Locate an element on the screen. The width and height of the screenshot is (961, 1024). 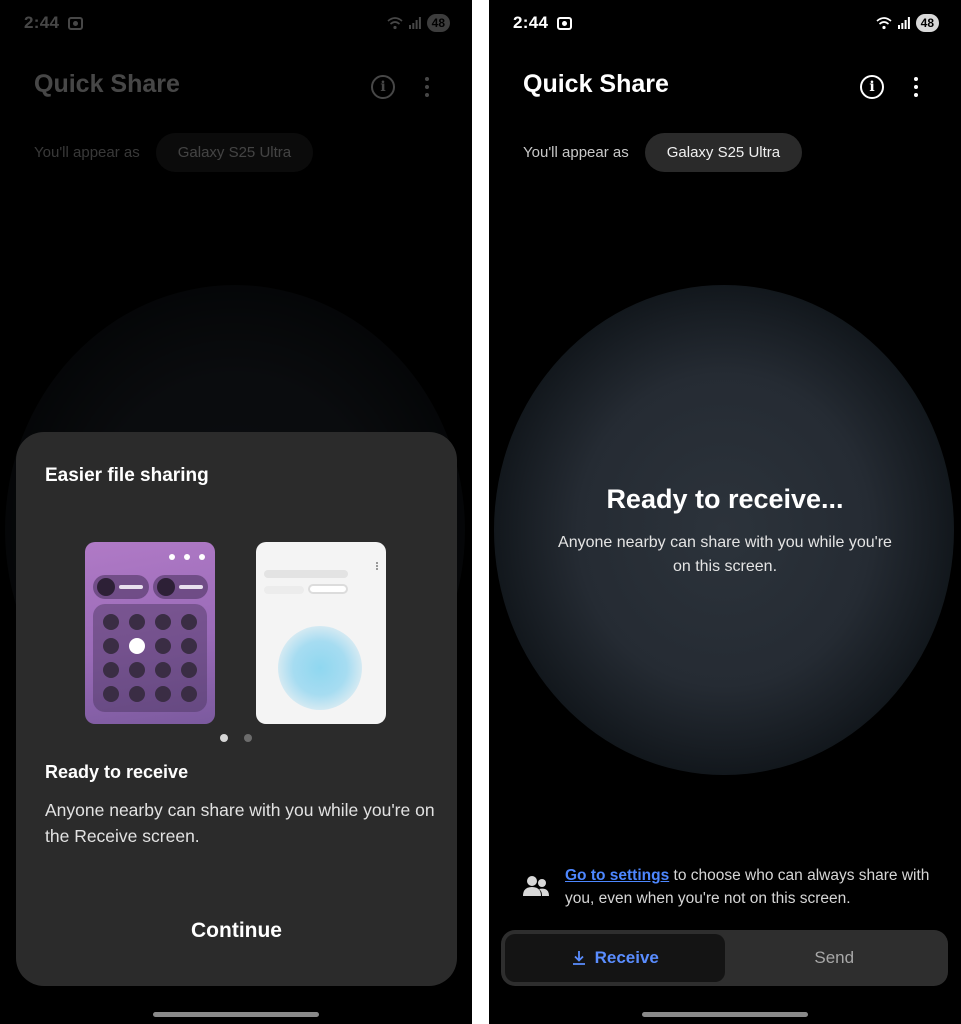
send-tab: Send is located at coordinates (835, 958).